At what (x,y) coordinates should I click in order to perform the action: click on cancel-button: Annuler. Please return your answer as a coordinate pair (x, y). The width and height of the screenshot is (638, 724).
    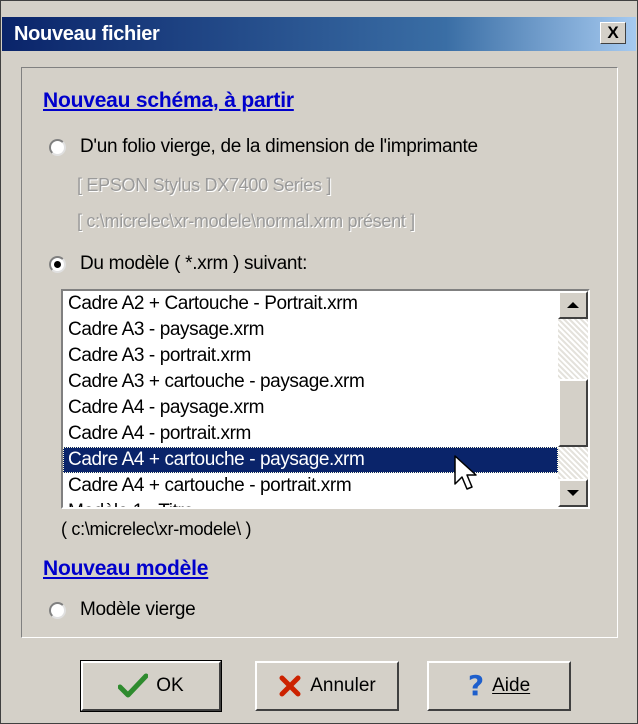
    Looking at the image, I should click on (327, 686).